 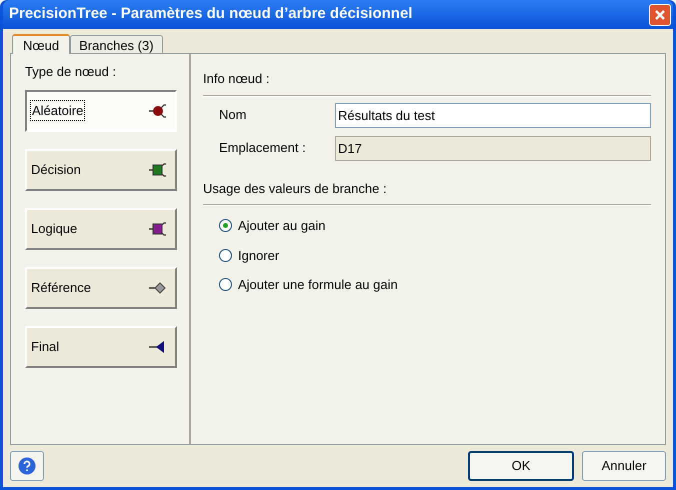 I want to click on section-heading: Info nœud :, so click(x=236, y=79).